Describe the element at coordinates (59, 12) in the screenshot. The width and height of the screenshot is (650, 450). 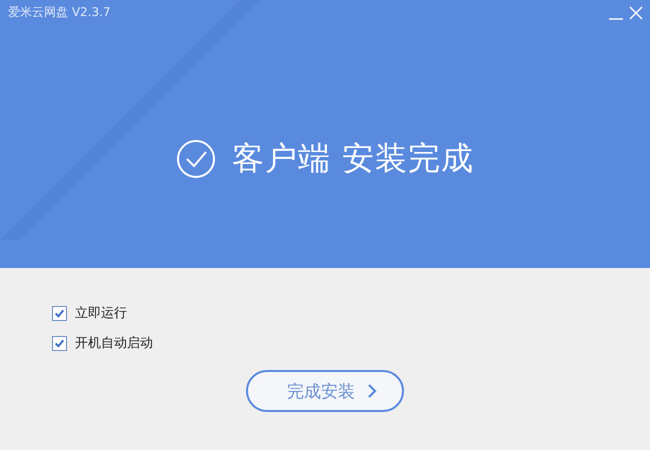
I see `window-title: 爱米云网盘 V2.3.7` at that location.